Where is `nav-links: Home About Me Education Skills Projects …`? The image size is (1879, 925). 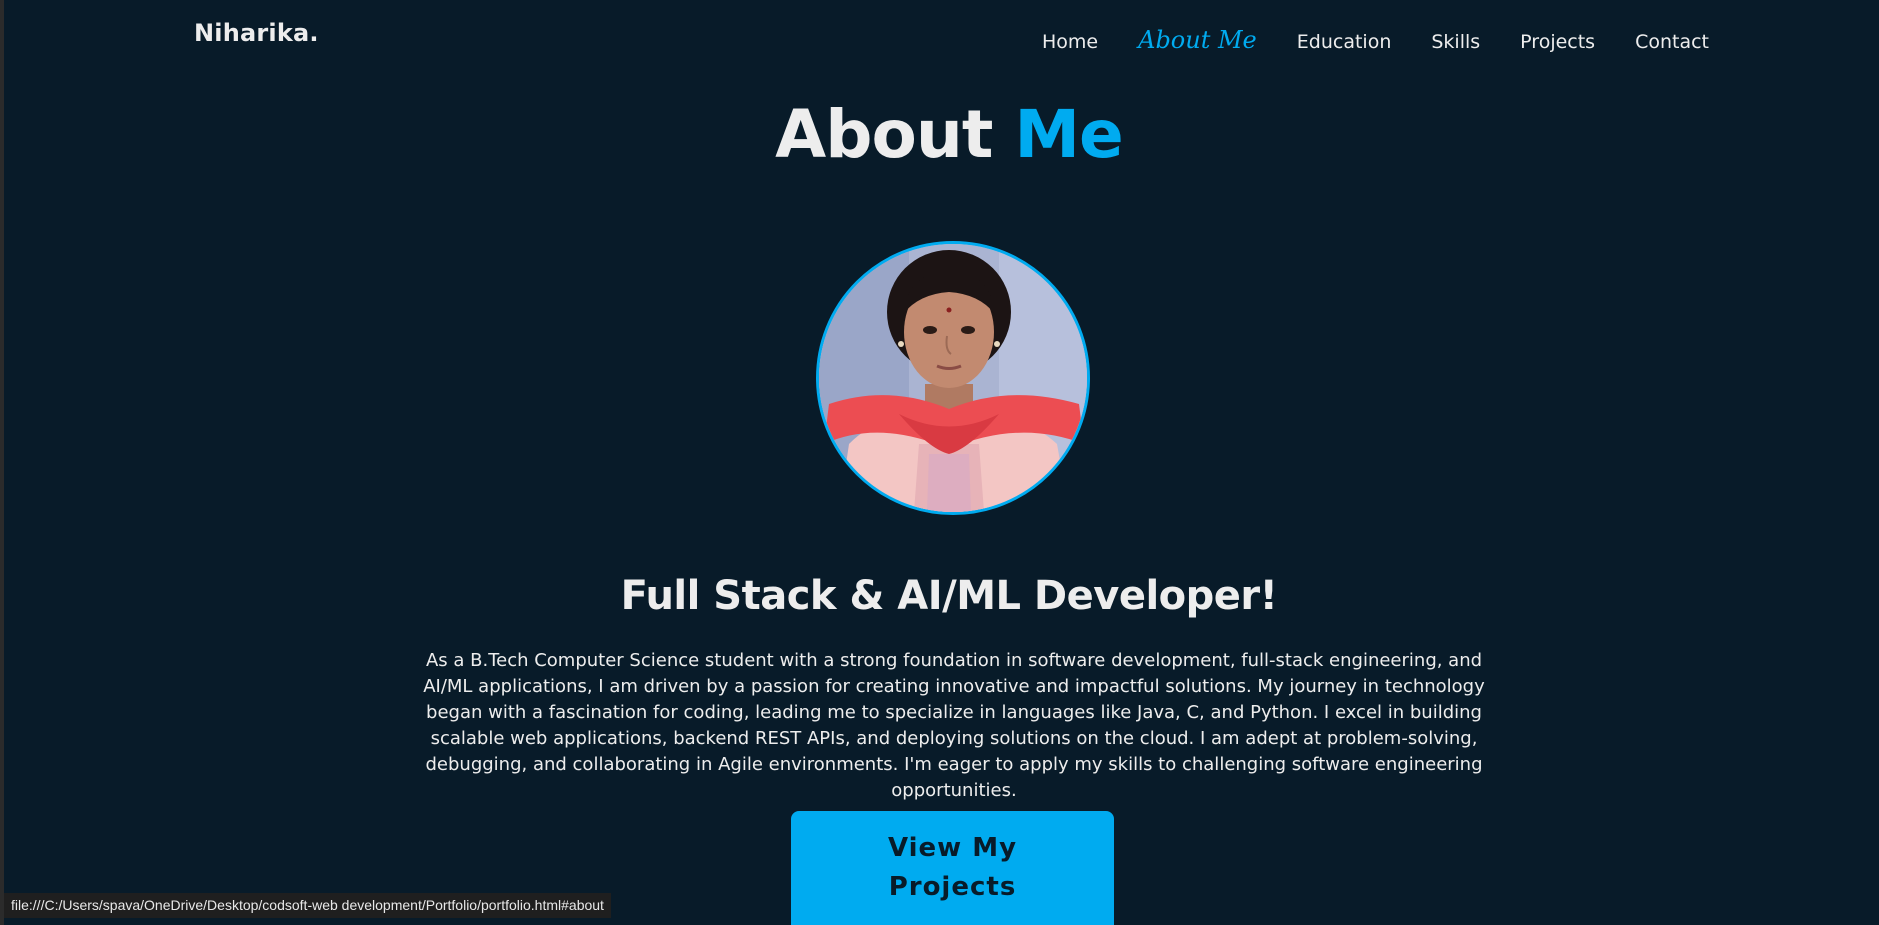 nav-links: Home About Me Education Skills Projects … is located at coordinates (1375, 40).